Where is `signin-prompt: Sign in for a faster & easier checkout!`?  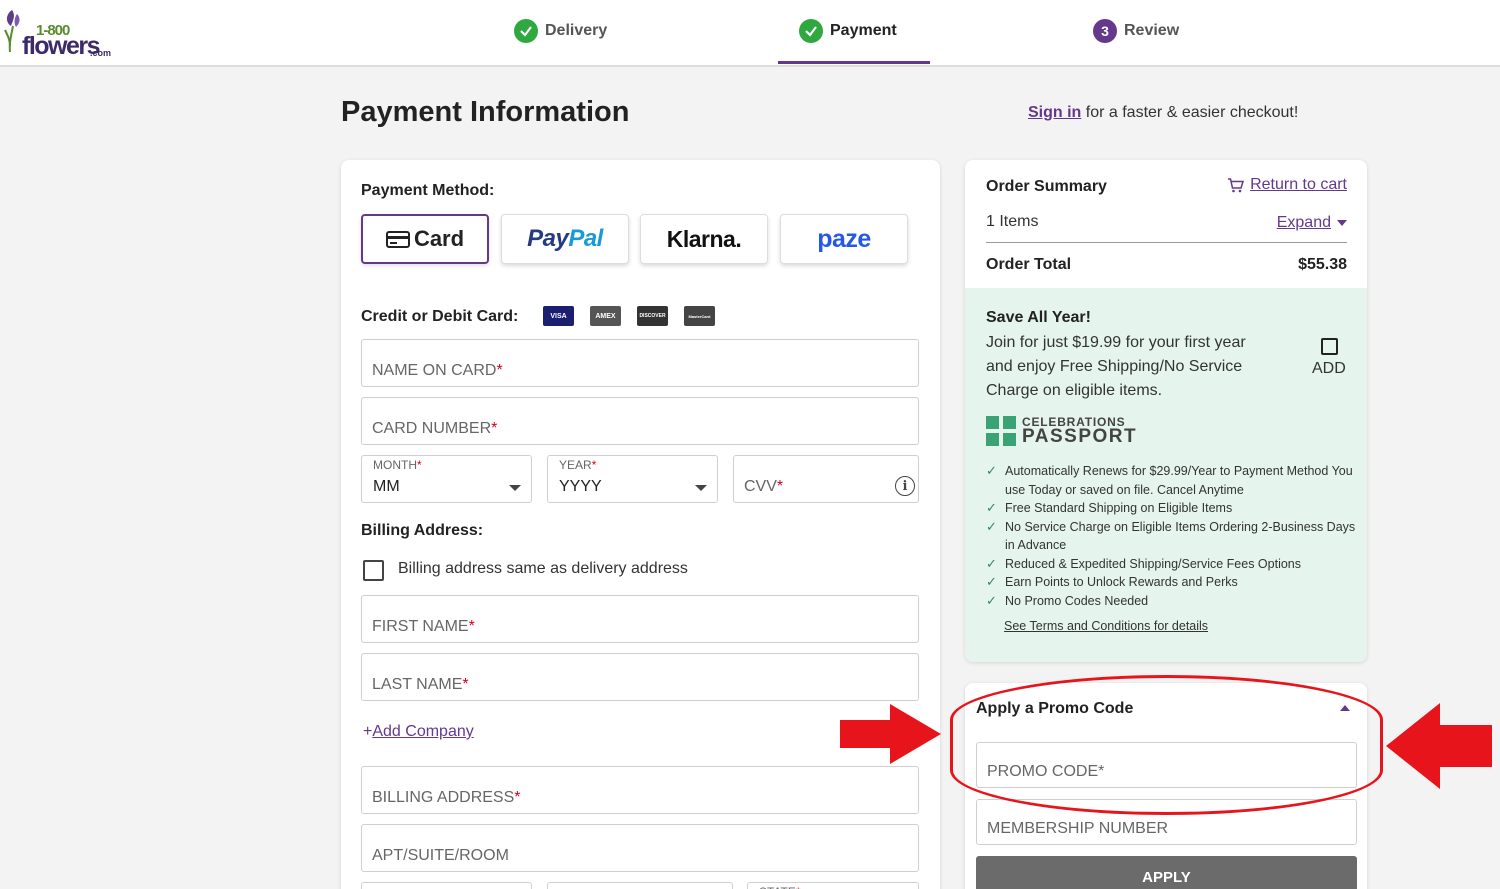 signin-prompt: Sign in for a faster & easier checkout! is located at coordinates (1163, 113).